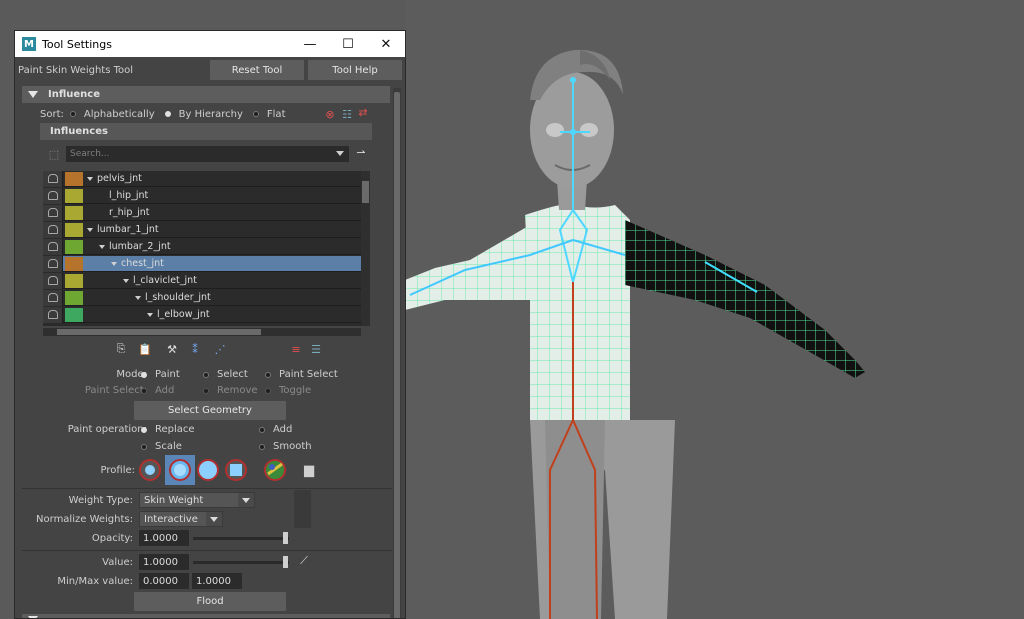  I want to click on influence-row: r_hip_jnt, so click(206, 212).